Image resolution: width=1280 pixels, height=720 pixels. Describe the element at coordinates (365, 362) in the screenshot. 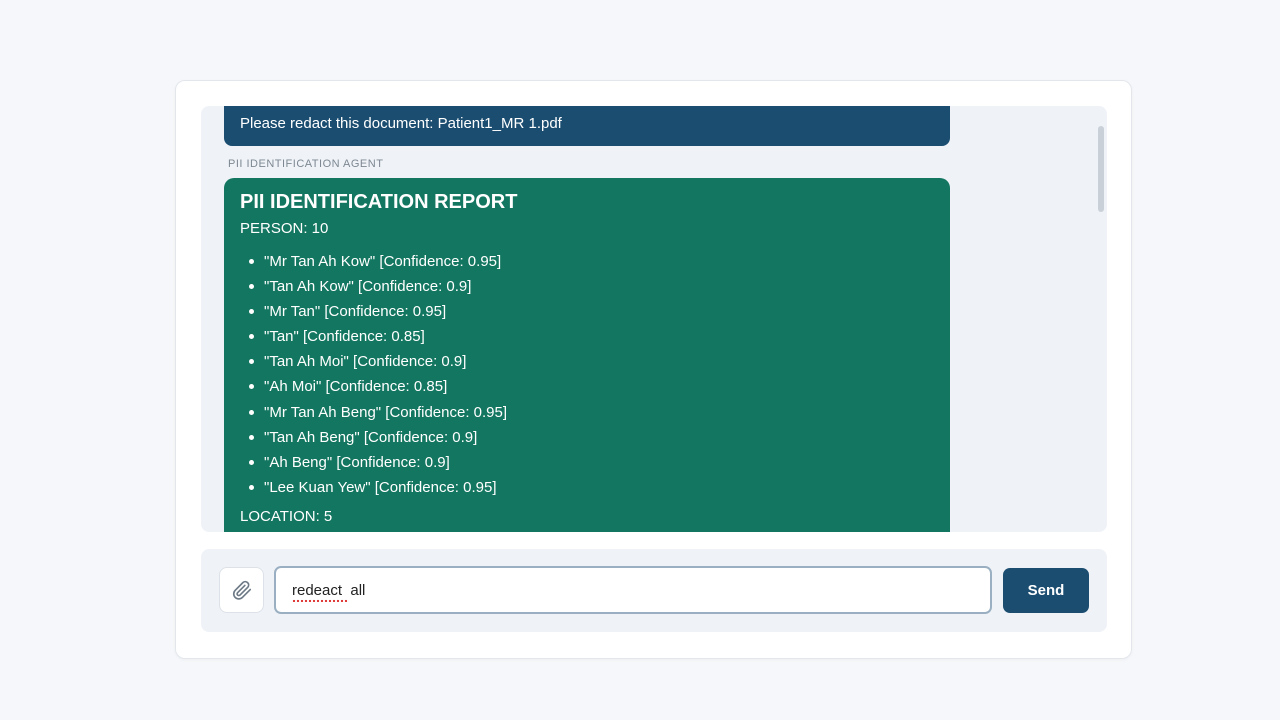

I see `person-item-text: "Tan Ah Moi" [Confidence: 0.9]` at that location.